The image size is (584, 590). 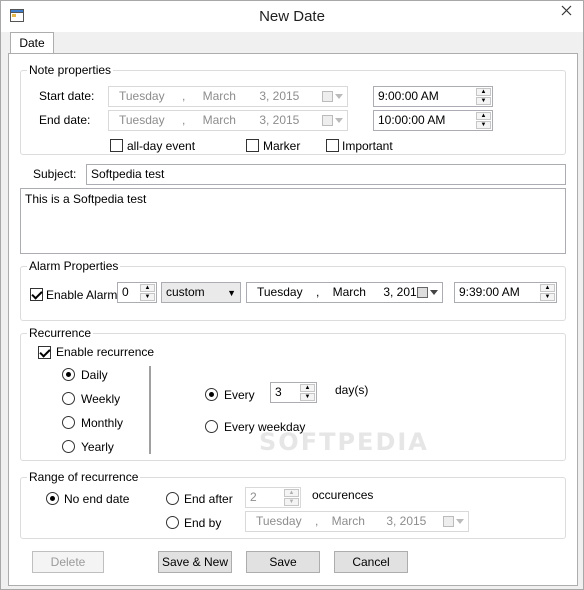 I want to click on end-by-date-day: Tuesday, so click(x=279, y=521).